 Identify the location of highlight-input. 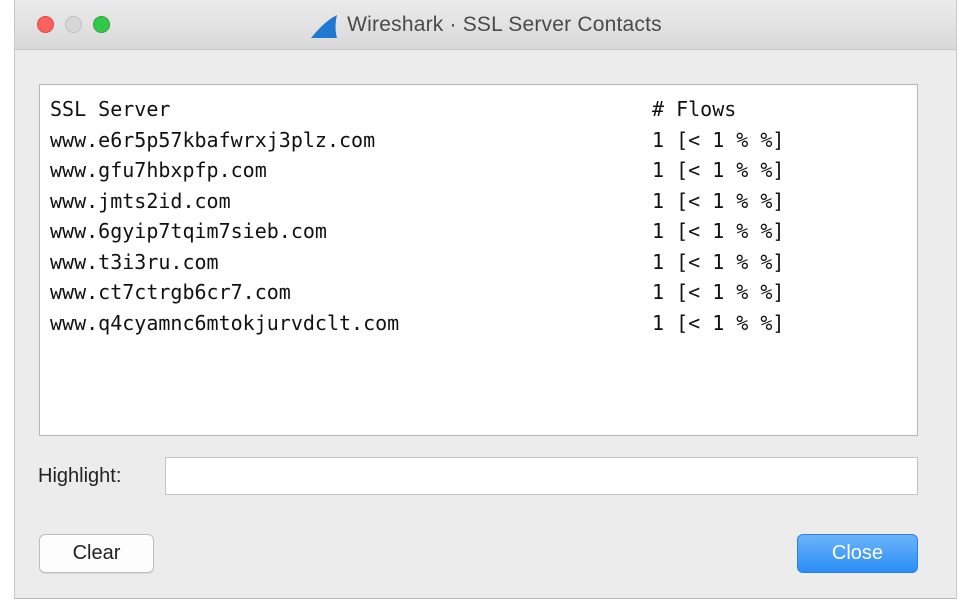
(541, 476).